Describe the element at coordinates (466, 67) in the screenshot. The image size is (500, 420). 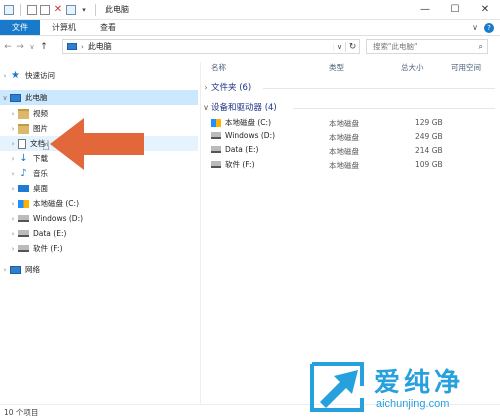
I see `column-free-space: 可用空间` at that location.